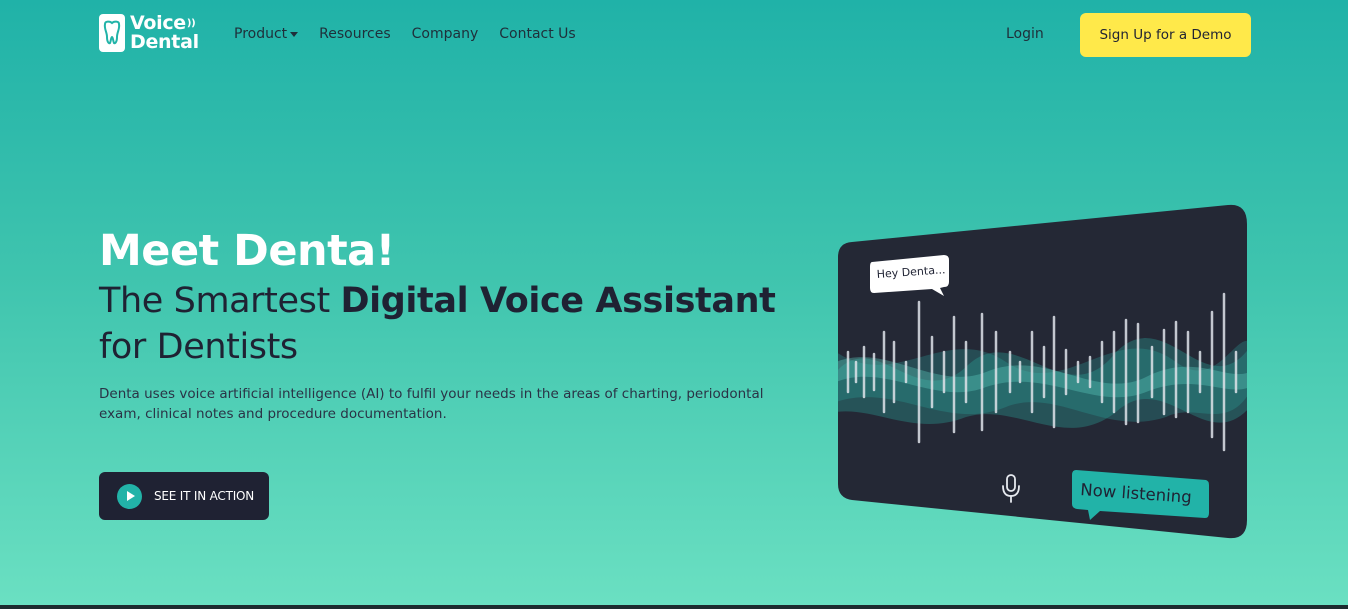 The width and height of the screenshot is (1348, 609). I want to click on nav-contact-us: Contact Us, so click(537, 34).